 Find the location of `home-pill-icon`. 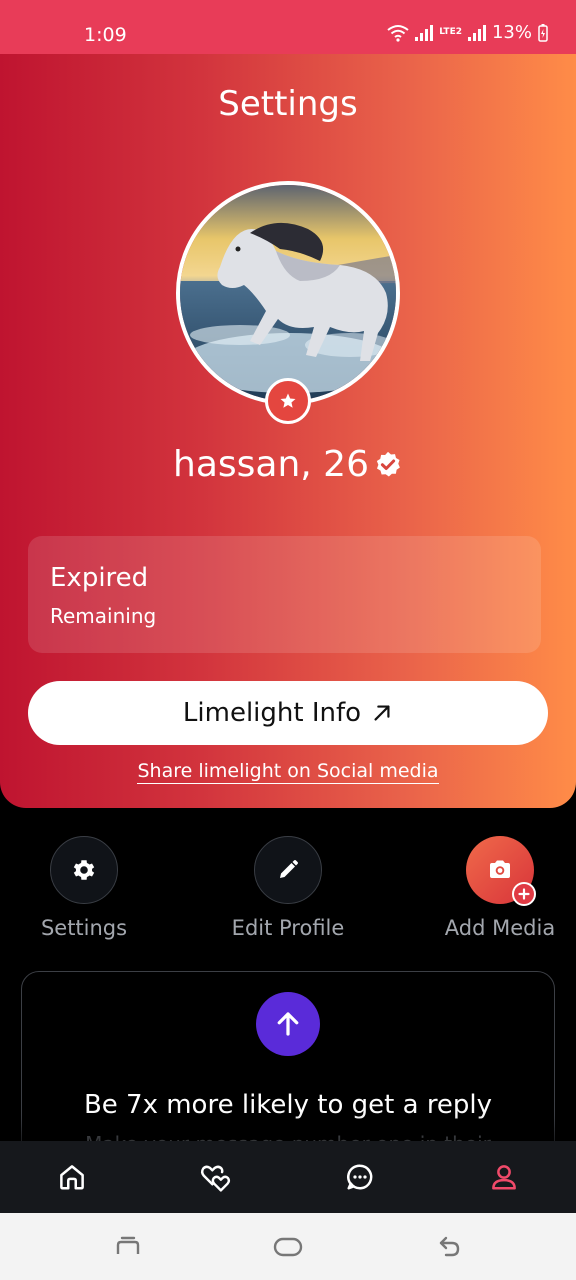

home-pill-icon is located at coordinates (288, 1247).